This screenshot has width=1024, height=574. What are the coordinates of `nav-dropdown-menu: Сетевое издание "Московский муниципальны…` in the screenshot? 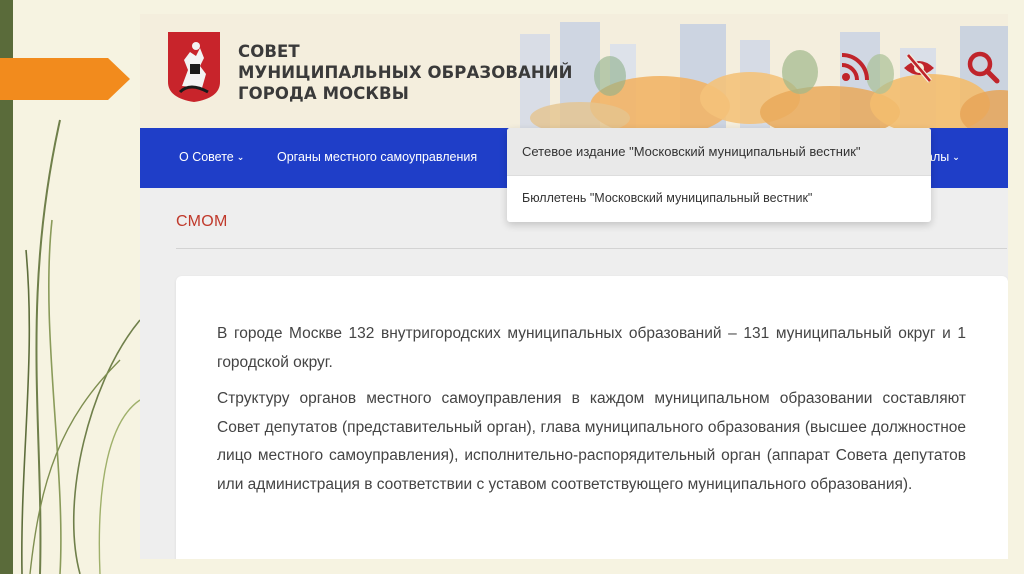 It's located at (719, 175).